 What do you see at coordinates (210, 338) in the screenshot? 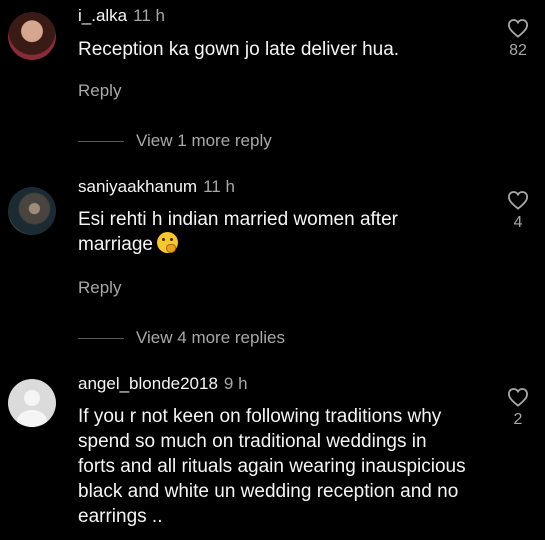
I see `view-more-replies-label: View 4 more replies` at bounding box center [210, 338].